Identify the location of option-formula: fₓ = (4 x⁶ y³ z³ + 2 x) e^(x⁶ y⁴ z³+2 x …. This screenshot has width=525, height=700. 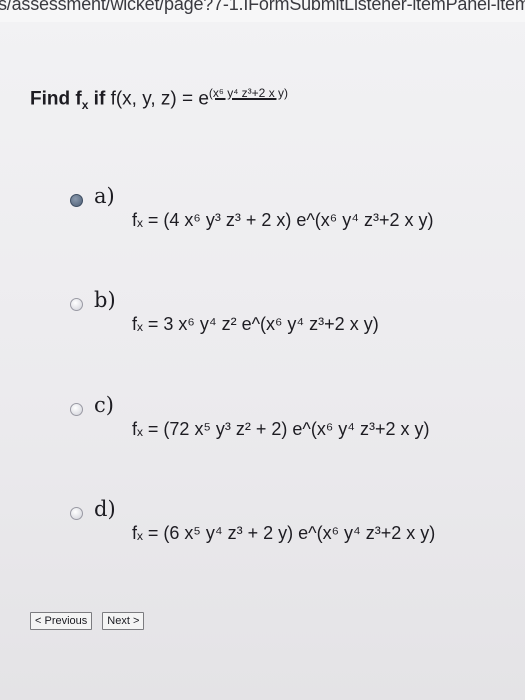
(283, 220).